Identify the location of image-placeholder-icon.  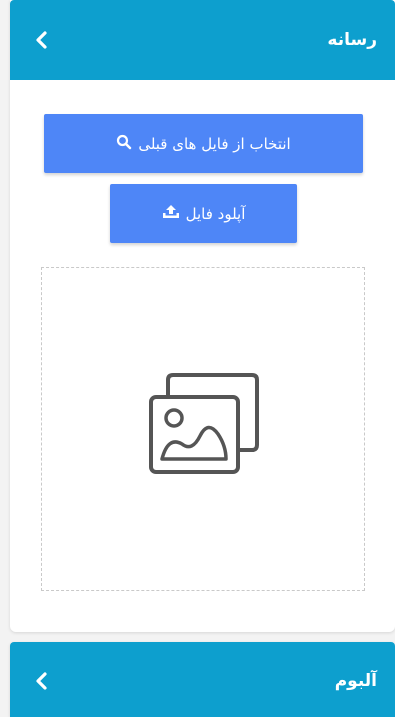
(204, 423).